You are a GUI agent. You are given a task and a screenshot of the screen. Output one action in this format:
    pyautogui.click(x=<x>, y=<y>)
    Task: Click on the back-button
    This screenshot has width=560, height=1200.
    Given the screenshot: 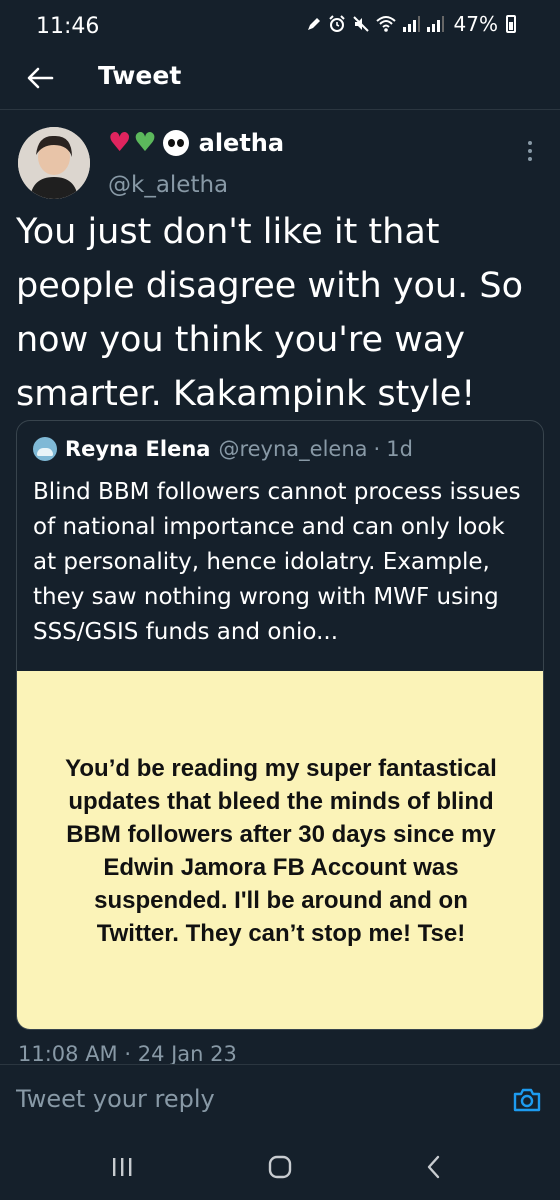 What is the action you would take?
    pyautogui.click(x=40, y=78)
    